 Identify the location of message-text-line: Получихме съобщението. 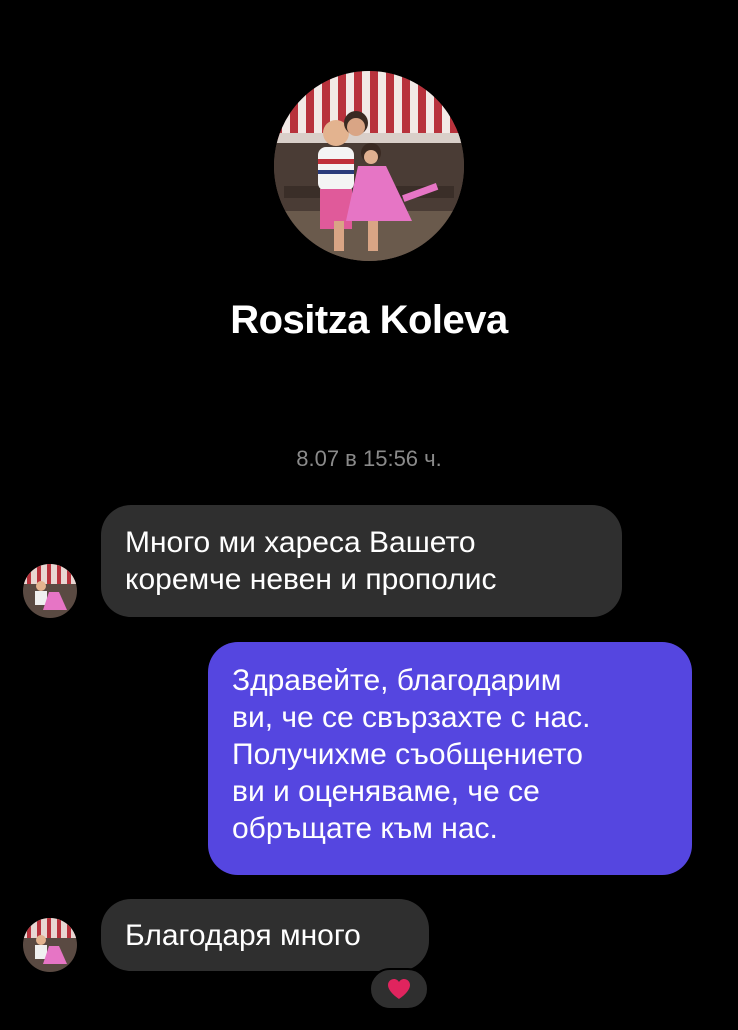
(407, 754).